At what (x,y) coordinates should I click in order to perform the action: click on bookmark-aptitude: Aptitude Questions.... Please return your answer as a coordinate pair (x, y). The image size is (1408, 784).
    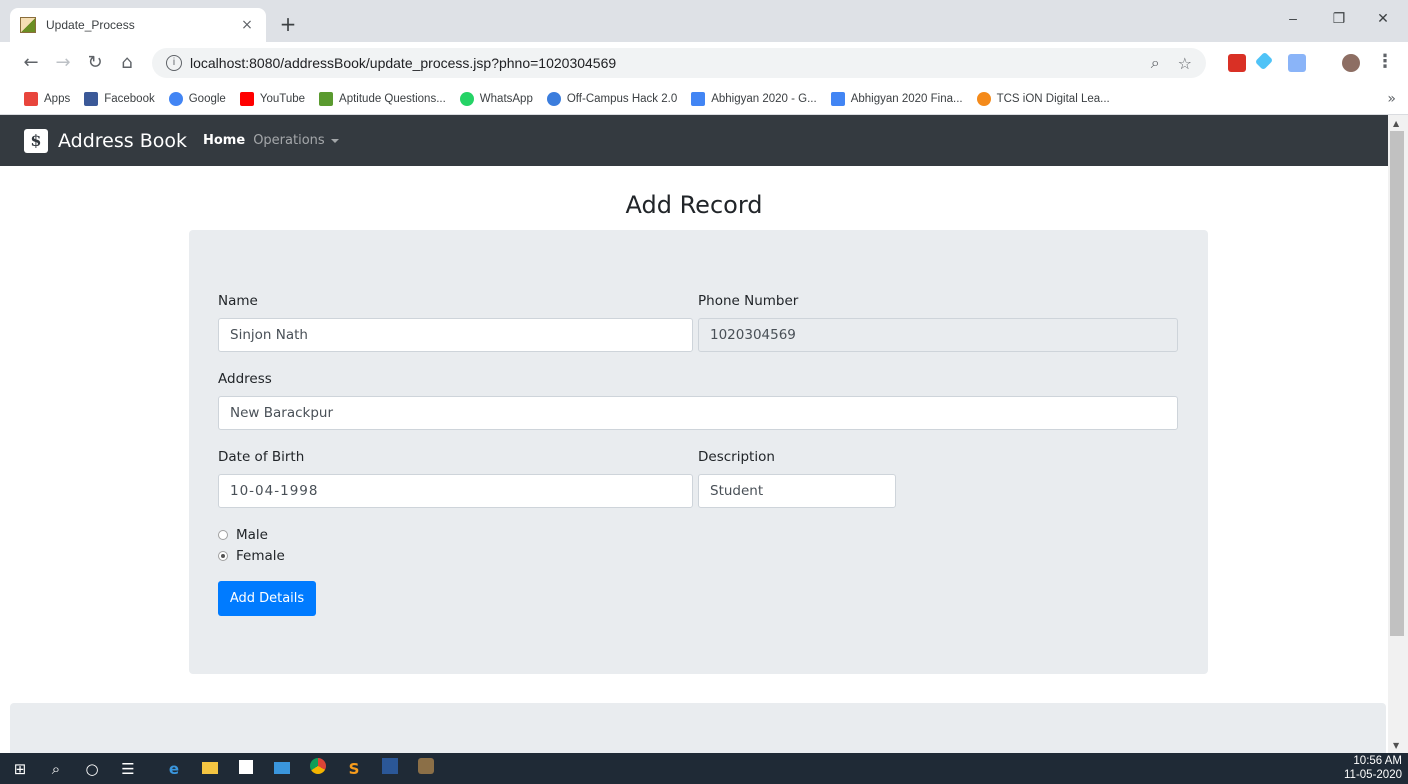
    Looking at the image, I should click on (382, 99).